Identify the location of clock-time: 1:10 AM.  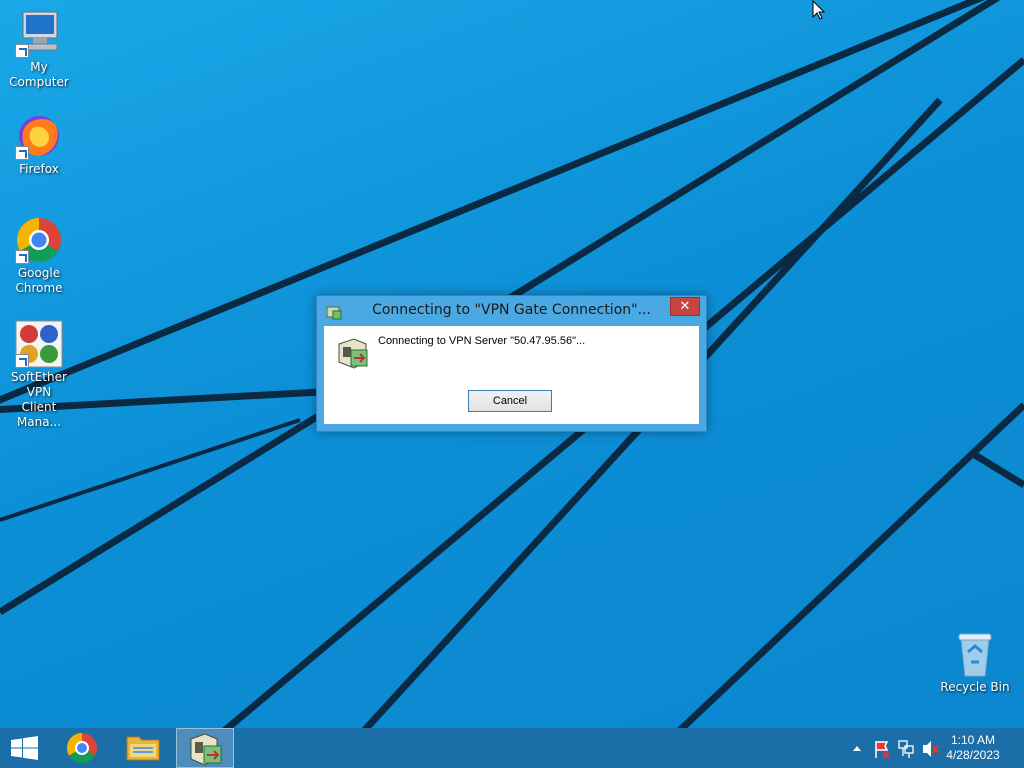
(973, 740).